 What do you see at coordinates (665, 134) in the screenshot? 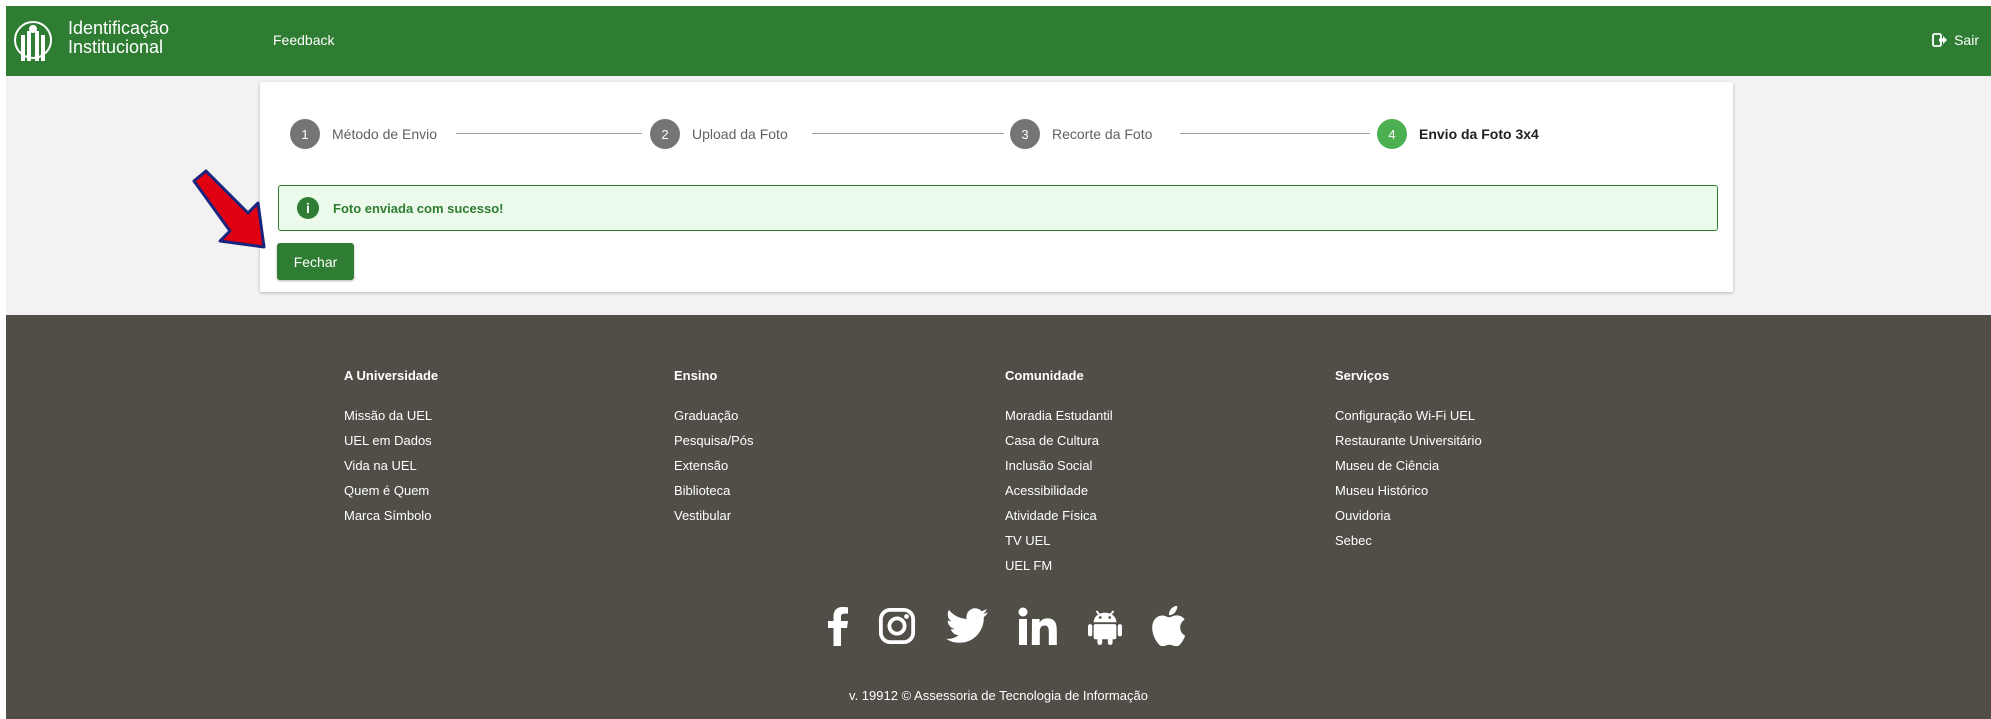
I see `step-2-number: 2` at bounding box center [665, 134].